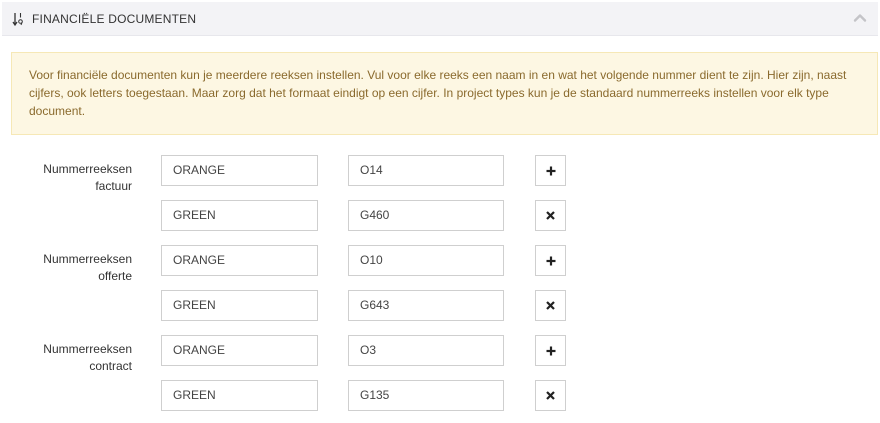 The height and width of the screenshot is (423, 880). Describe the element at coordinates (426, 395) in the screenshot. I see `next-number-input: G135` at that location.